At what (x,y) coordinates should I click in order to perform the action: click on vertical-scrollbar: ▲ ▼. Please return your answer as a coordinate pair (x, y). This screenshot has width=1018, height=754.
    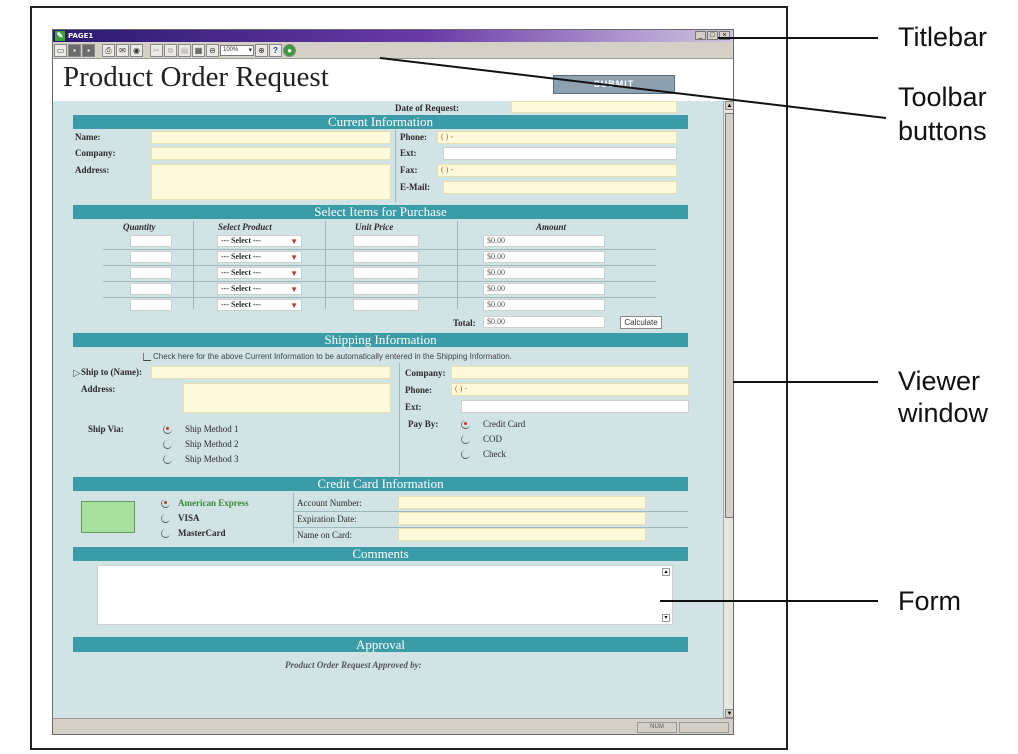
    Looking at the image, I should click on (728, 409).